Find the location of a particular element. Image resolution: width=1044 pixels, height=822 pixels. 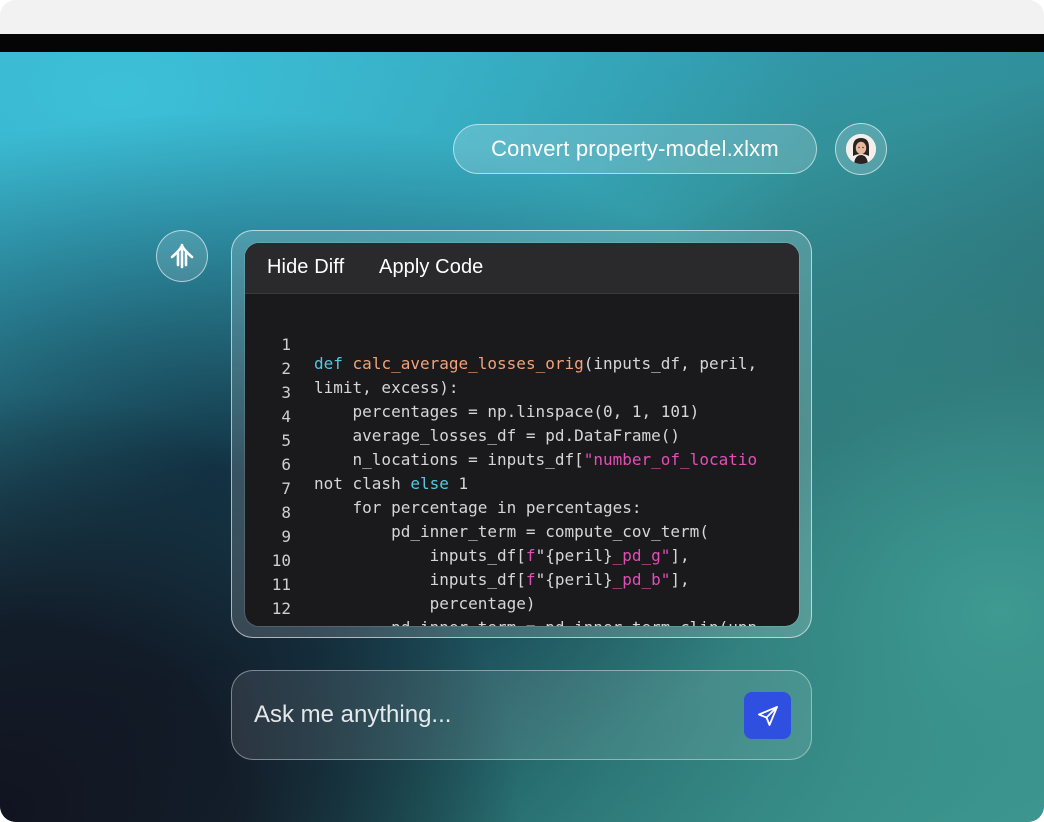

code-line: 7 for percentage in percentages: is located at coordinates (522, 488).